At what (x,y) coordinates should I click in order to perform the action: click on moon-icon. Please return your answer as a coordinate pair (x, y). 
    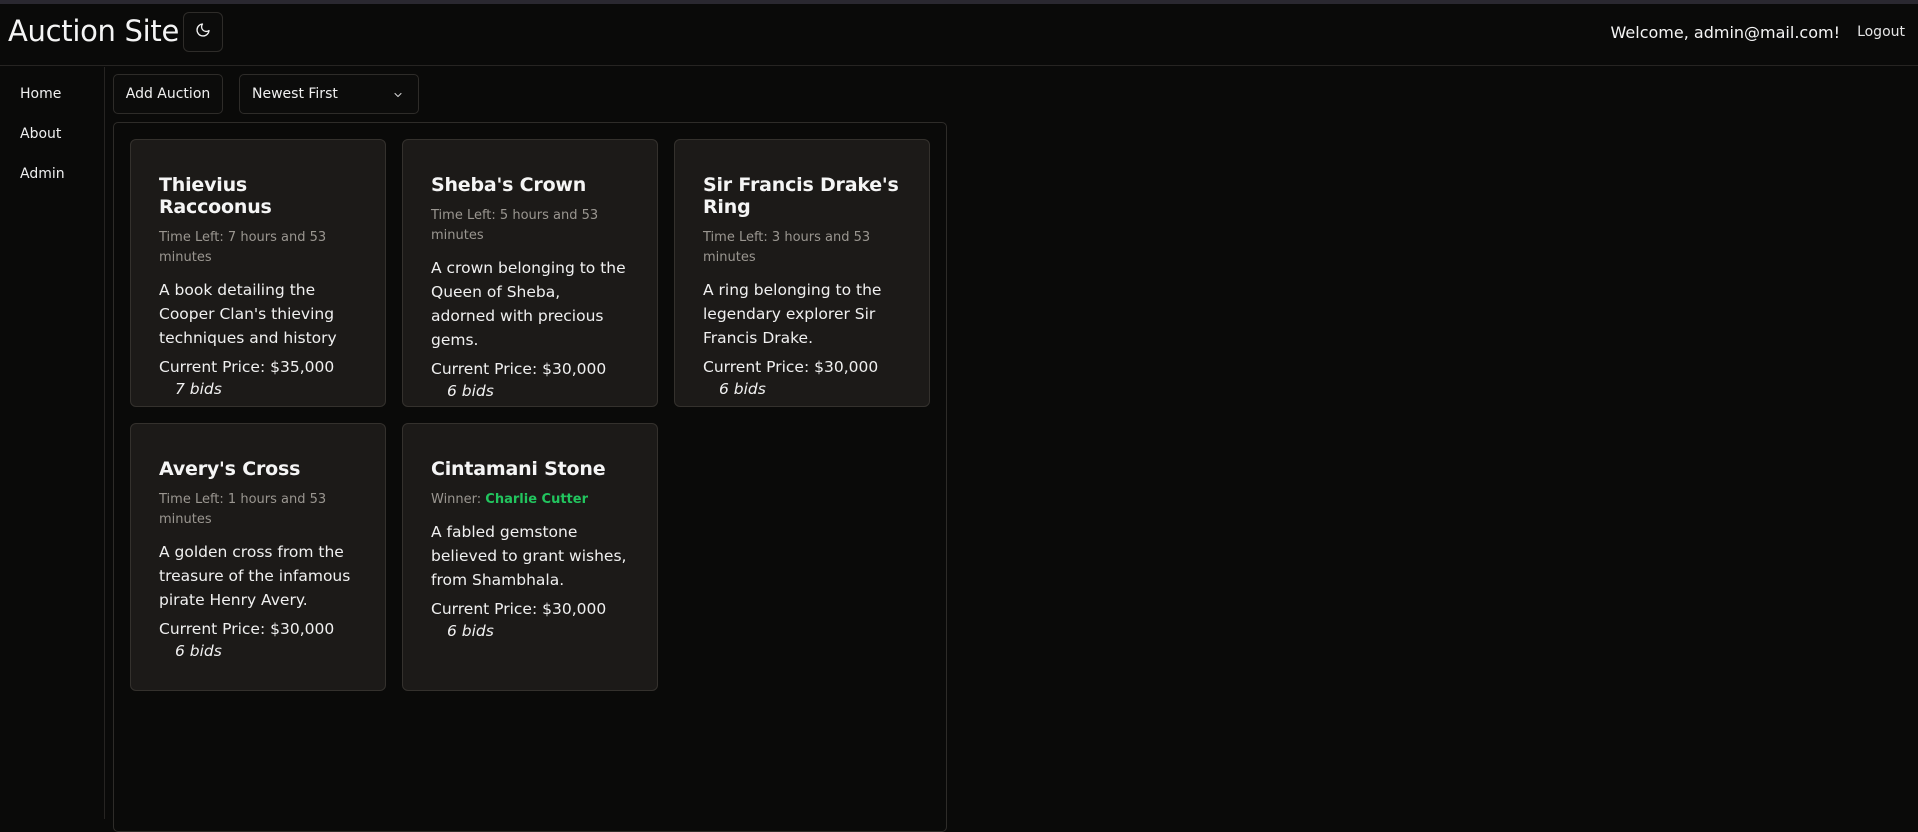
    Looking at the image, I should click on (203, 32).